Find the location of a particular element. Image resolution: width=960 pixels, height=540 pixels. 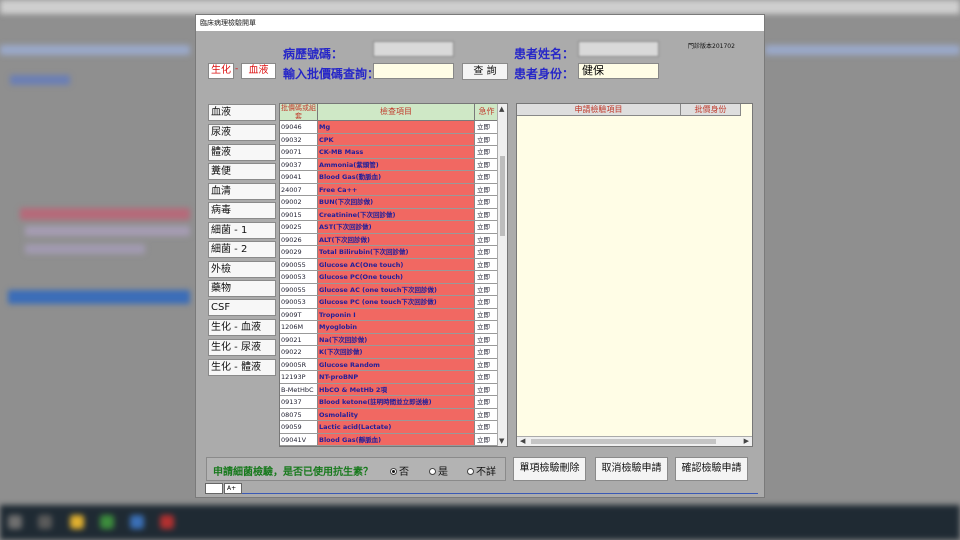

category-button: 血液 is located at coordinates (242, 112).